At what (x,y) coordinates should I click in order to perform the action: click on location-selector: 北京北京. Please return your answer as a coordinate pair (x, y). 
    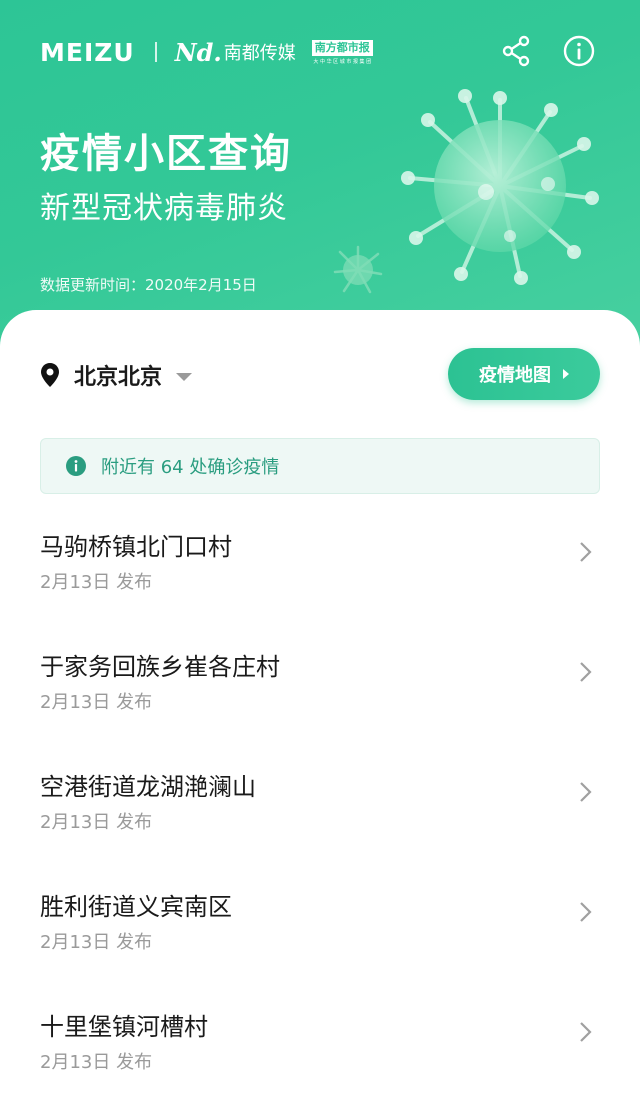
    Looking at the image, I should click on (116, 375).